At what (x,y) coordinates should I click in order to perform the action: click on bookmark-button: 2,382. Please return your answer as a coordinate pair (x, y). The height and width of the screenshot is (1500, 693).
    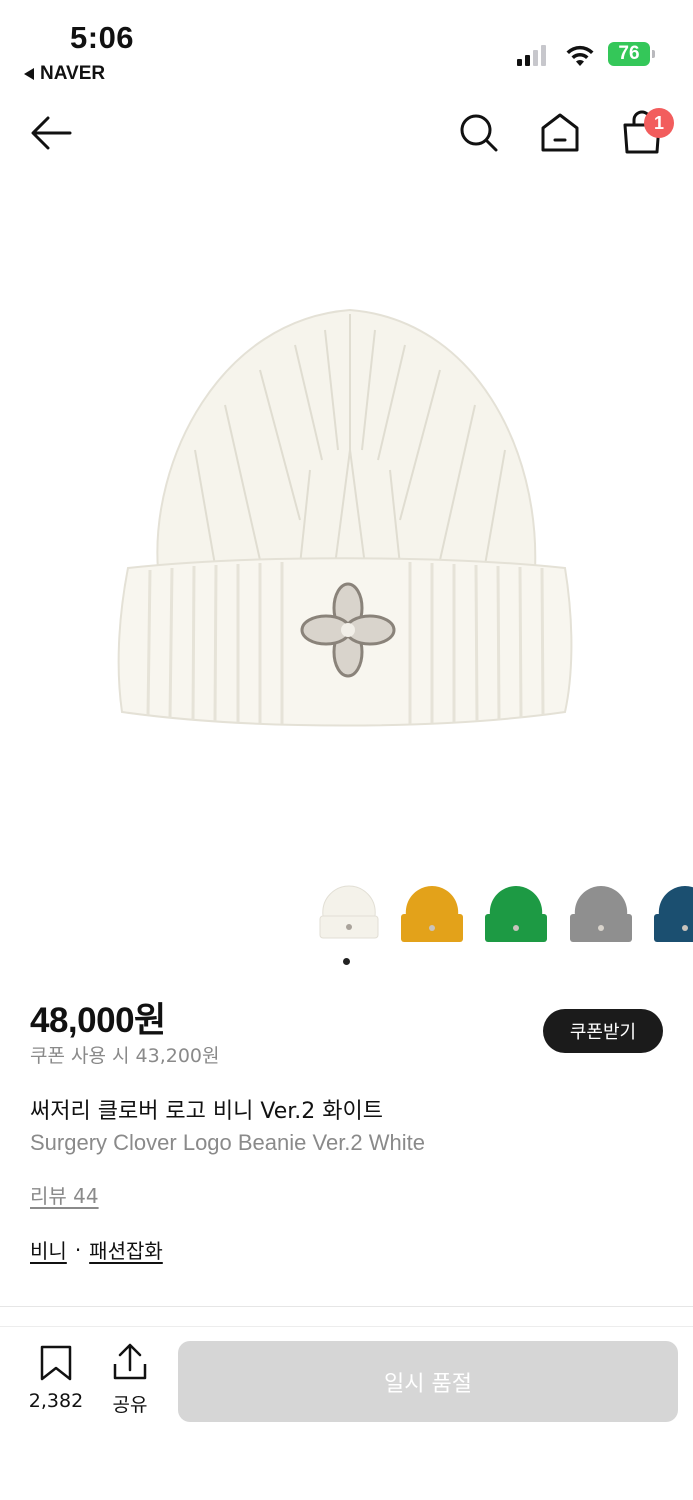
    Looking at the image, I should click on (56, 1378).